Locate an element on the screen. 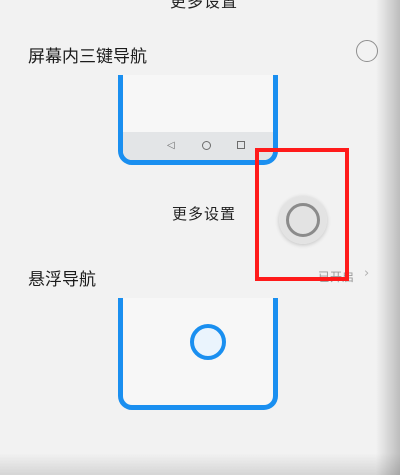 The width and height of the screenshot is (400, 475). floating-nav-preview is located at coordinates (198, 354).